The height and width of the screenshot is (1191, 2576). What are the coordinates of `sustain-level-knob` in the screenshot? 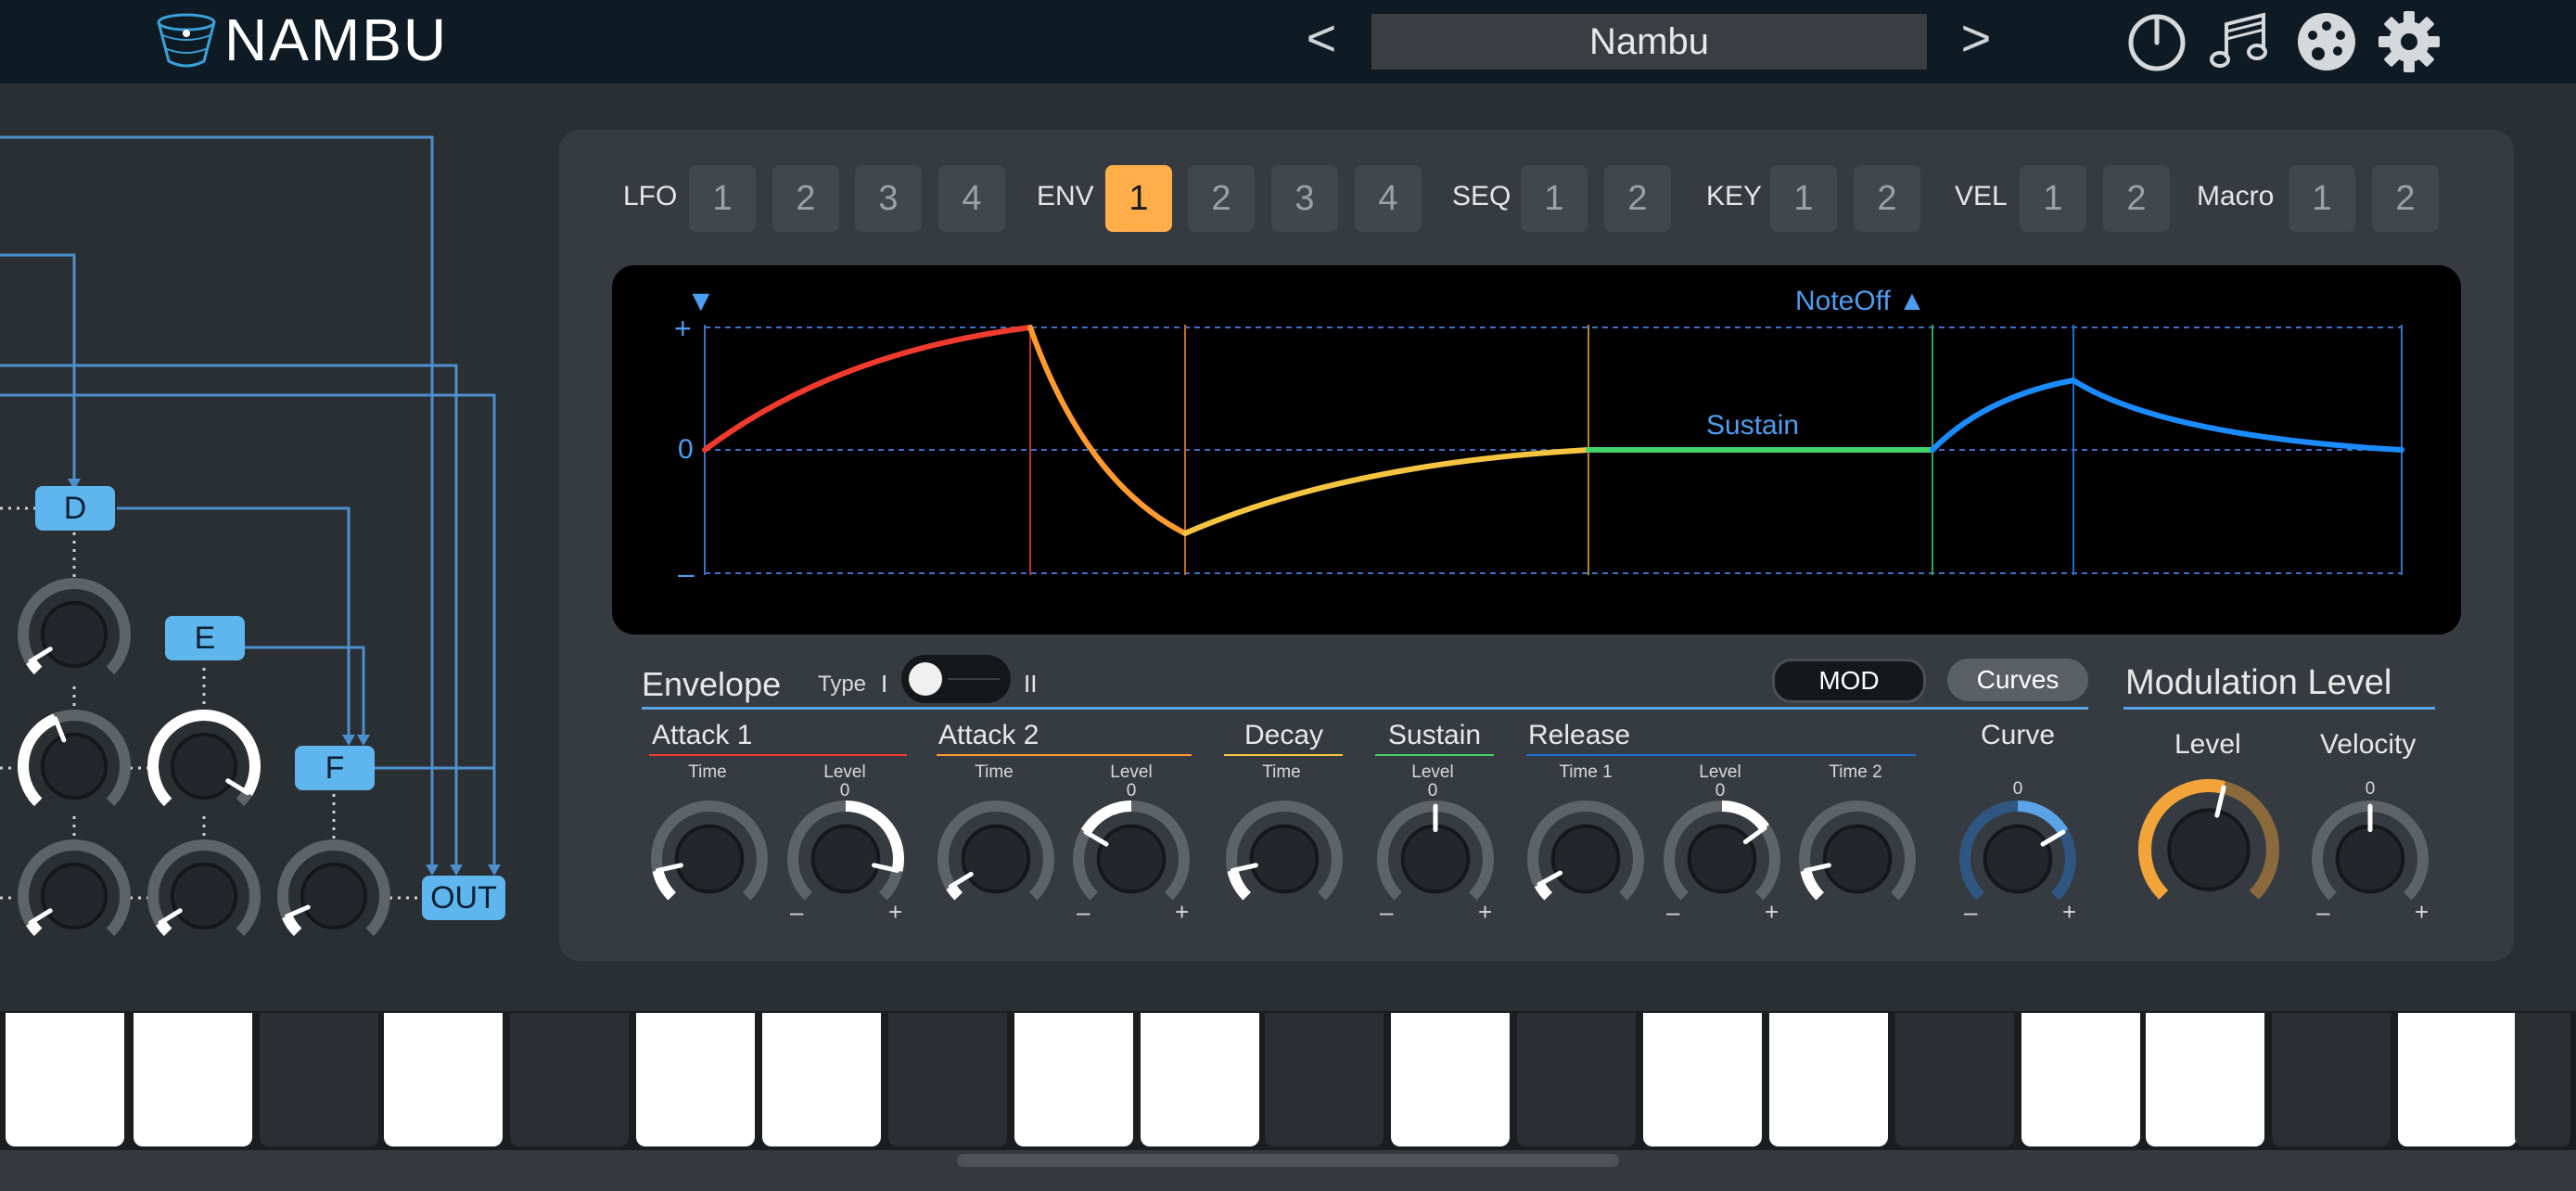 It's located at (1435, 850).